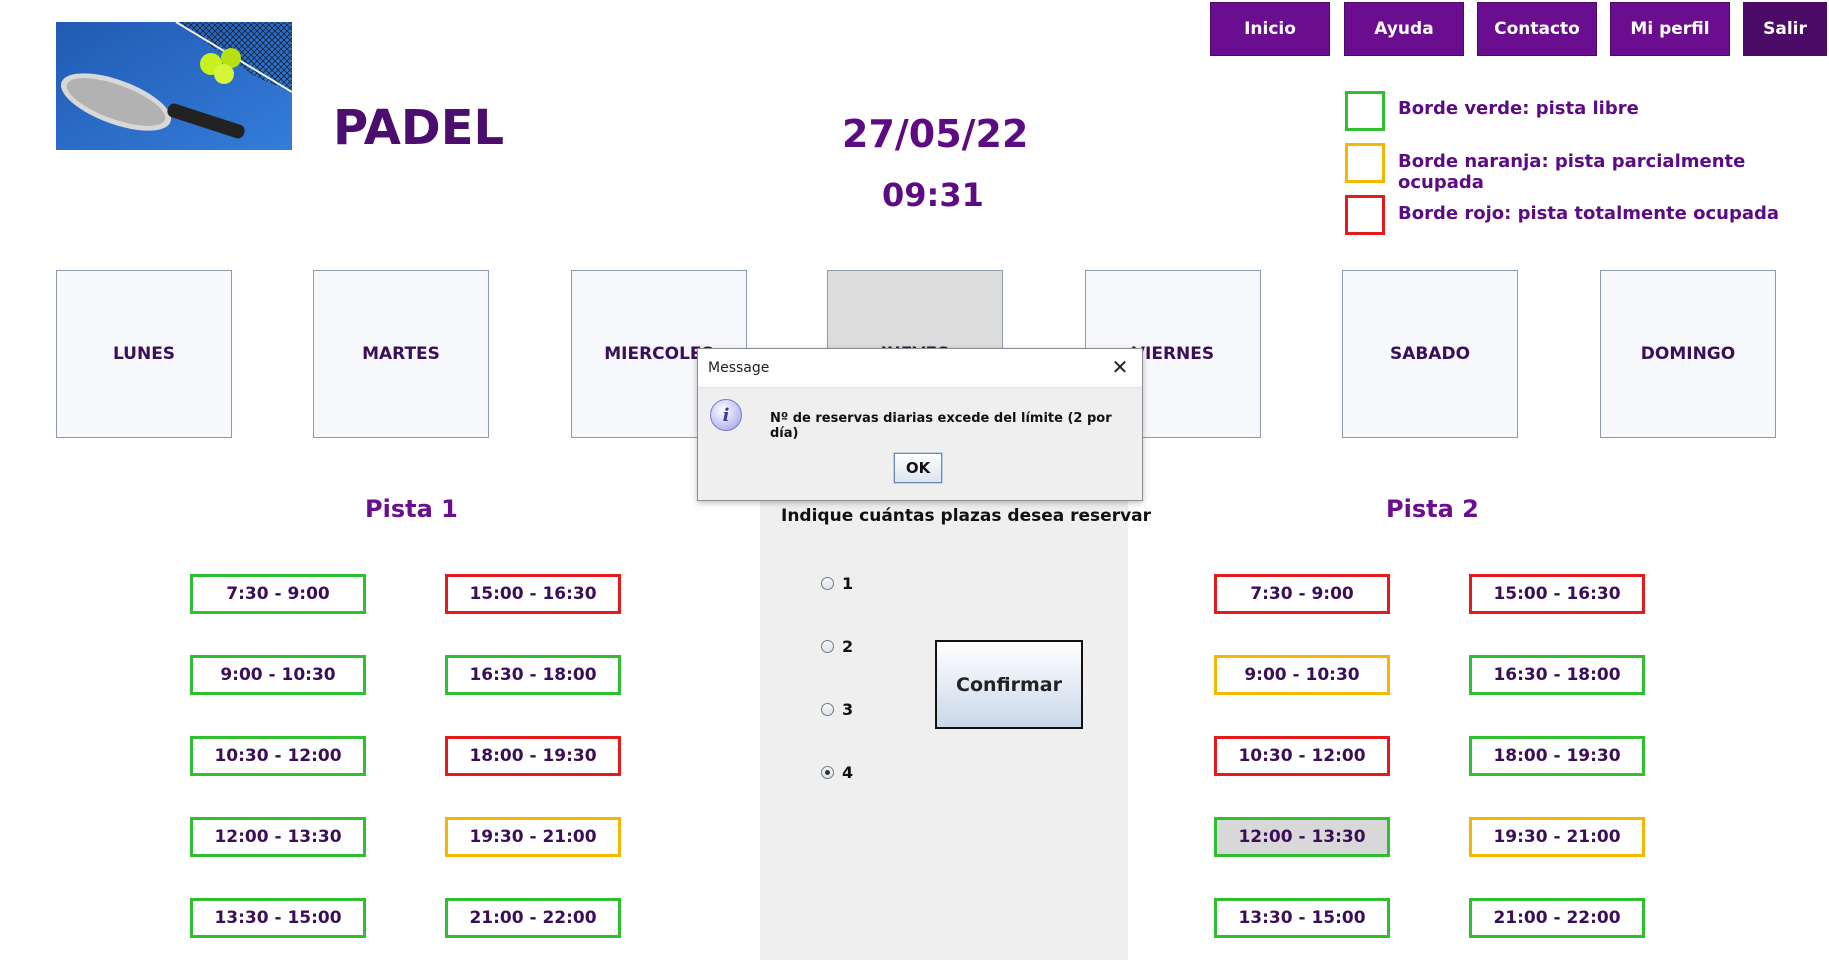 Image resolution: width=1829 pixels, height=963 pixels. Describe the element at coordinates (726, 415) in the screenshot. I see `info-icon: i` at that location.